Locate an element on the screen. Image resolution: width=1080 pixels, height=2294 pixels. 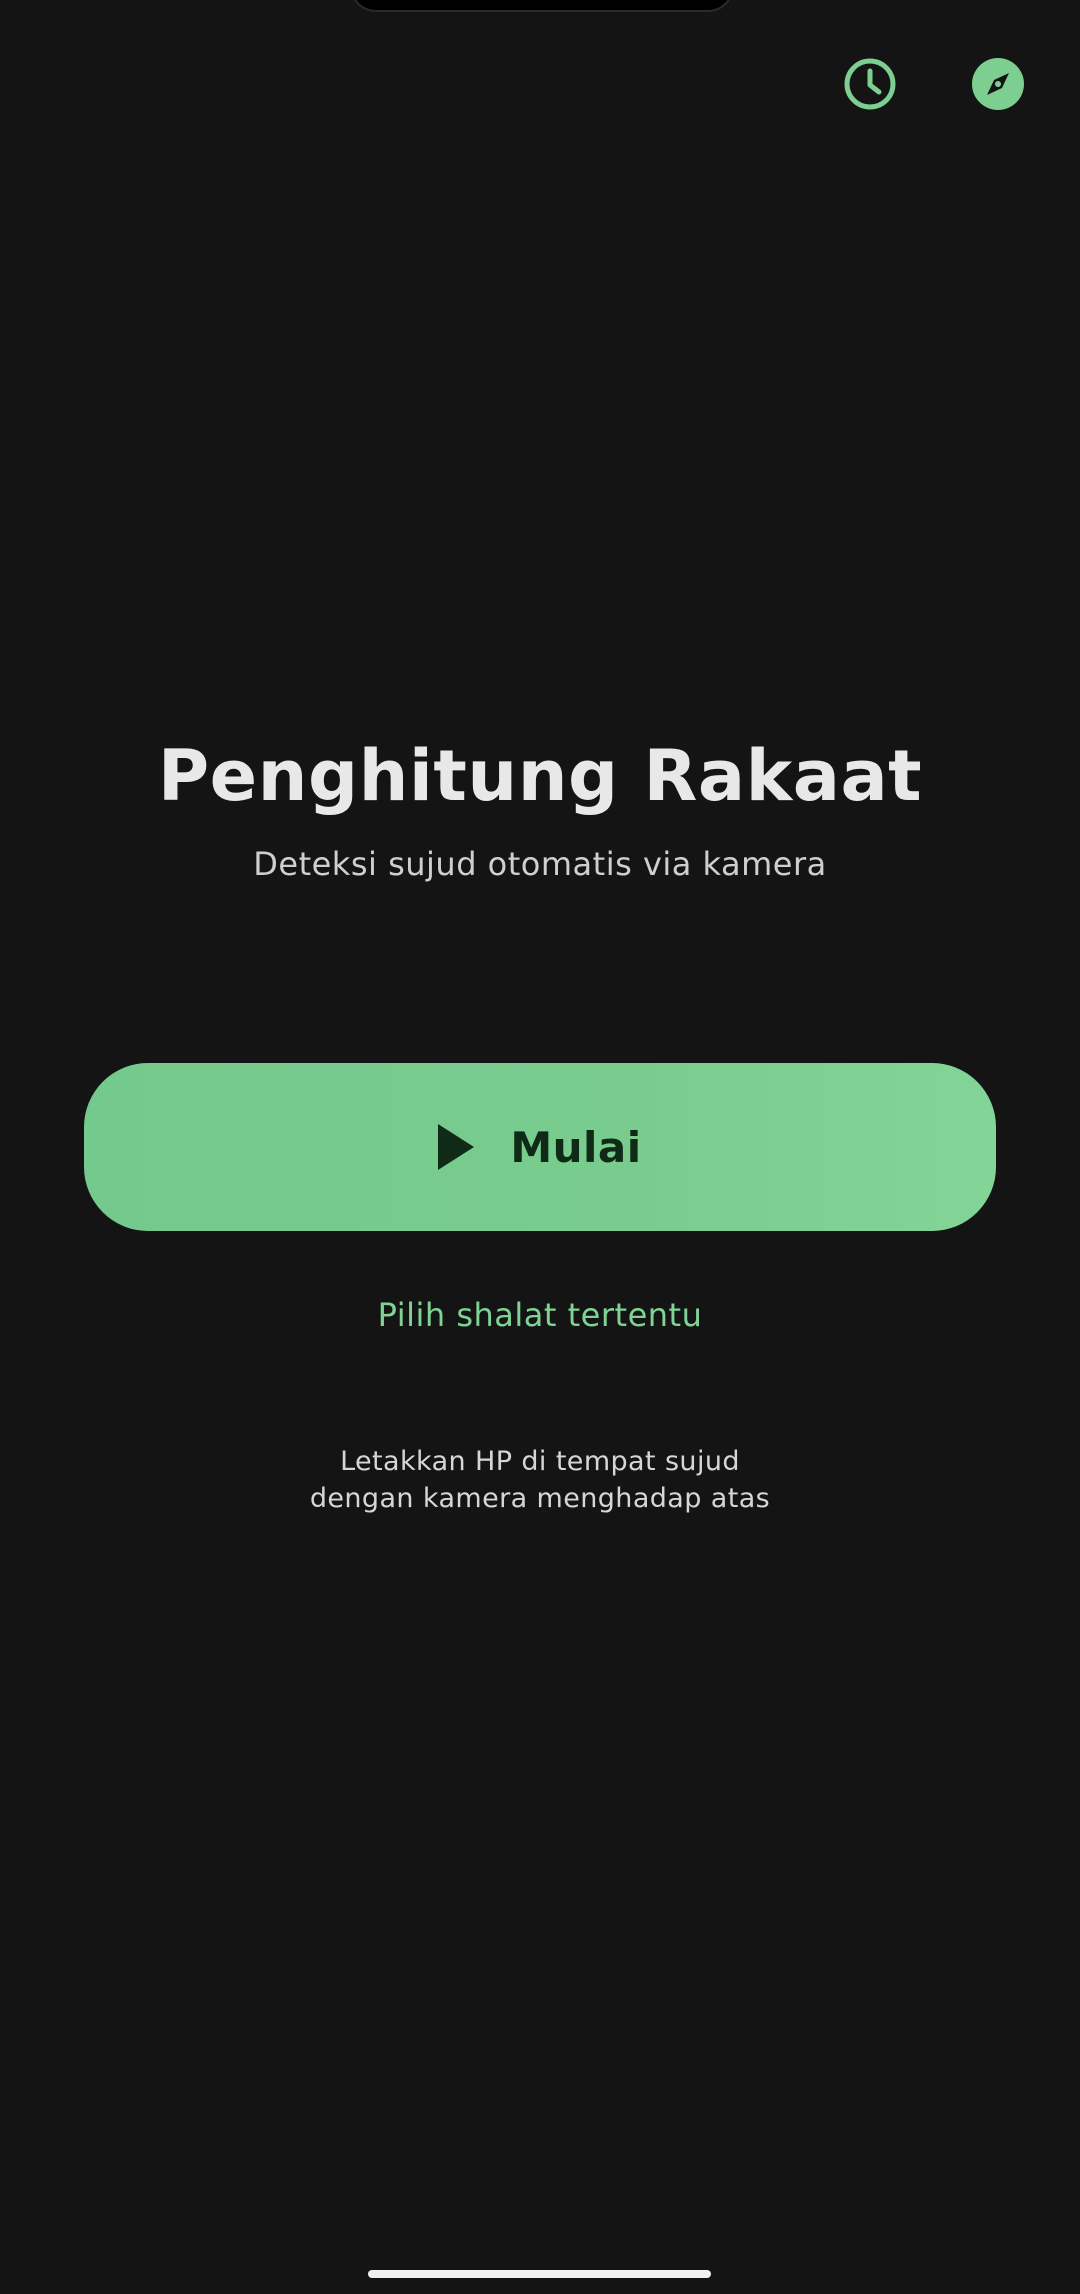
page-title: Penghitung Rakaat is located at coordinates (540, 776).